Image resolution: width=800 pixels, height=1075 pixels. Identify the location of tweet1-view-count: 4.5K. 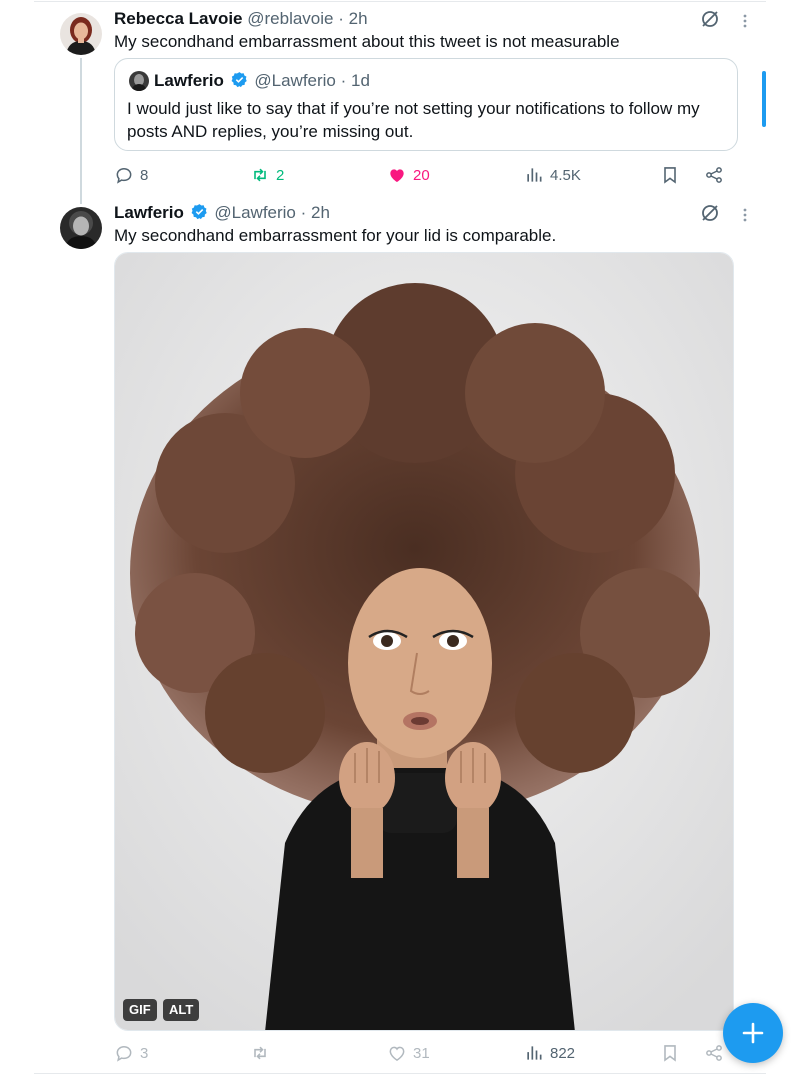
(565, 175).